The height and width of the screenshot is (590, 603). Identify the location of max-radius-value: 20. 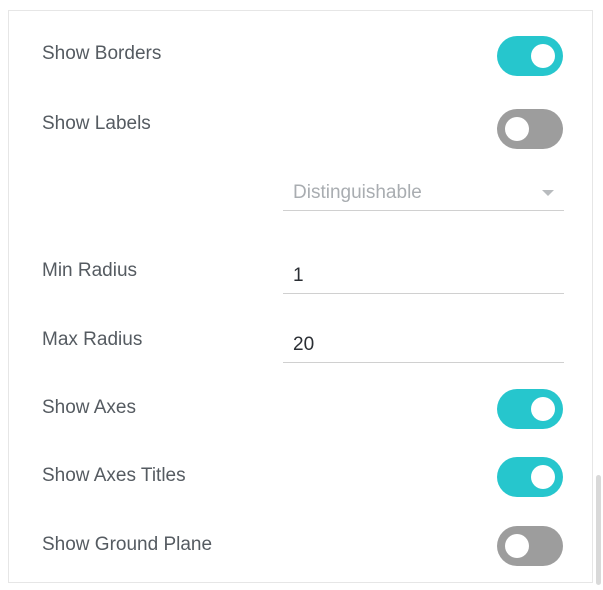
(304, 344).